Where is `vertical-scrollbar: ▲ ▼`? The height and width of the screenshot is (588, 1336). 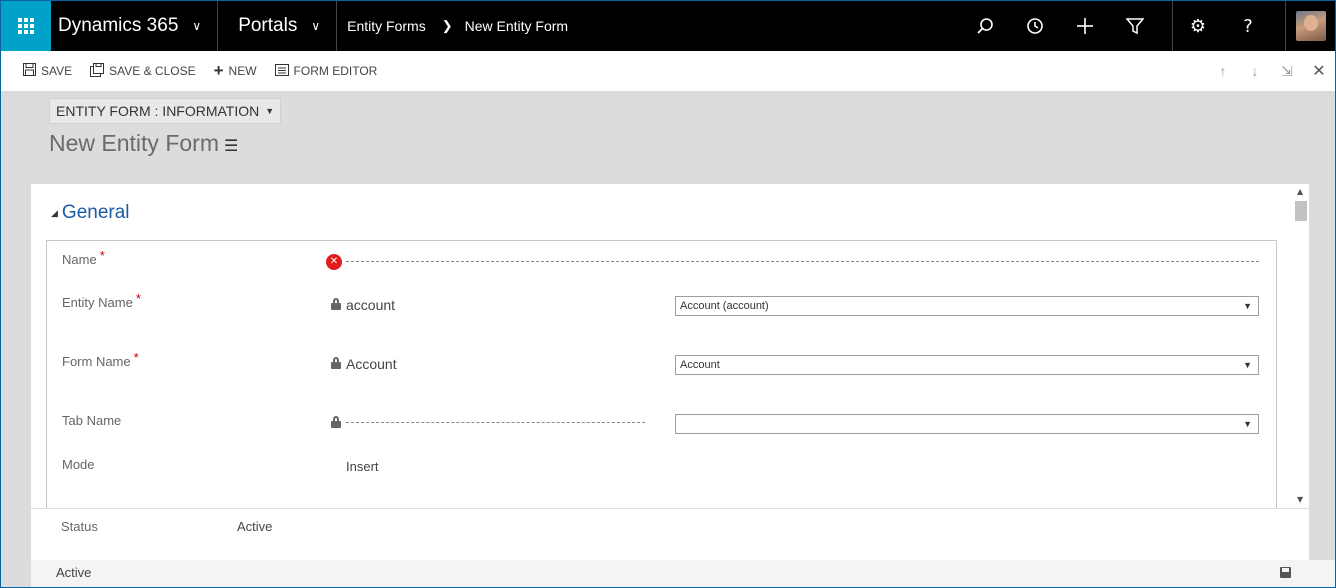 vertical-scrollbar: ▲ ▼ is located at coordinates (1301, 346).